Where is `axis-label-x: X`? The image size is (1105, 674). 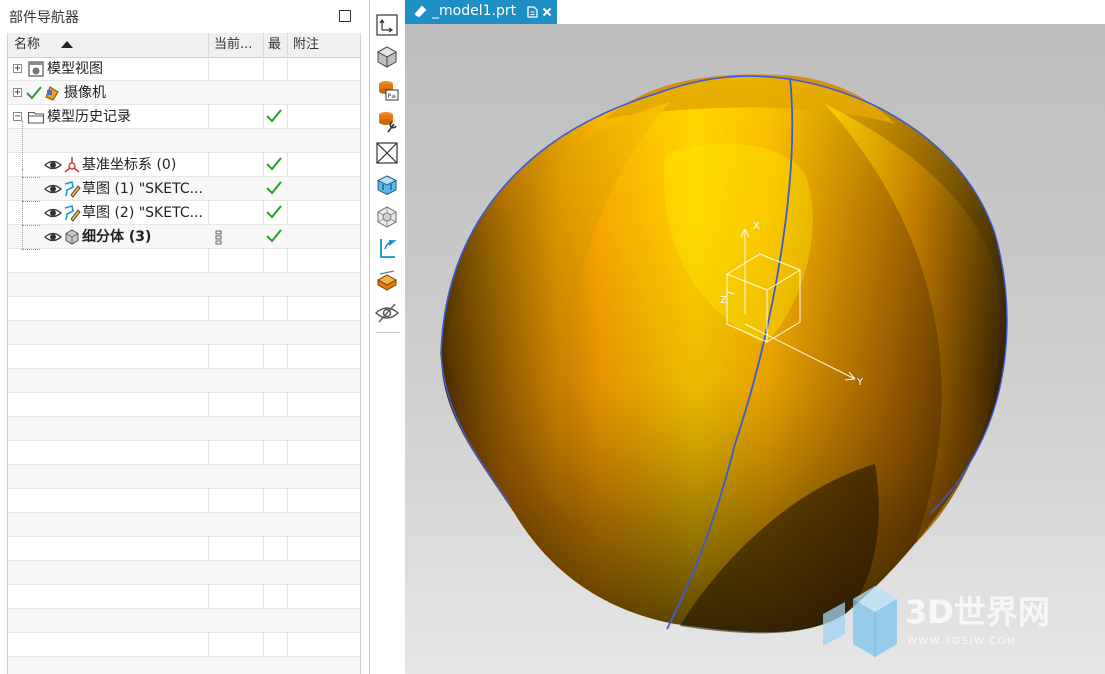
axis-label-x: X is located at coordinates (756, 226).